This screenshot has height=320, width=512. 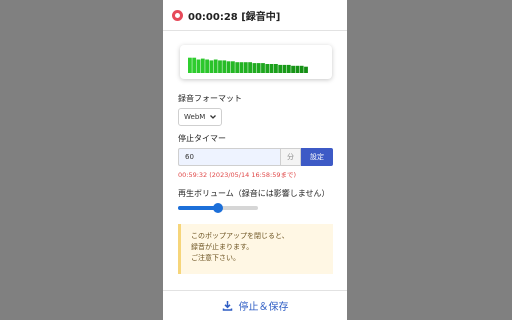 I want to click on notice-line: 録音が止まります。, so click(x=222, y=247).